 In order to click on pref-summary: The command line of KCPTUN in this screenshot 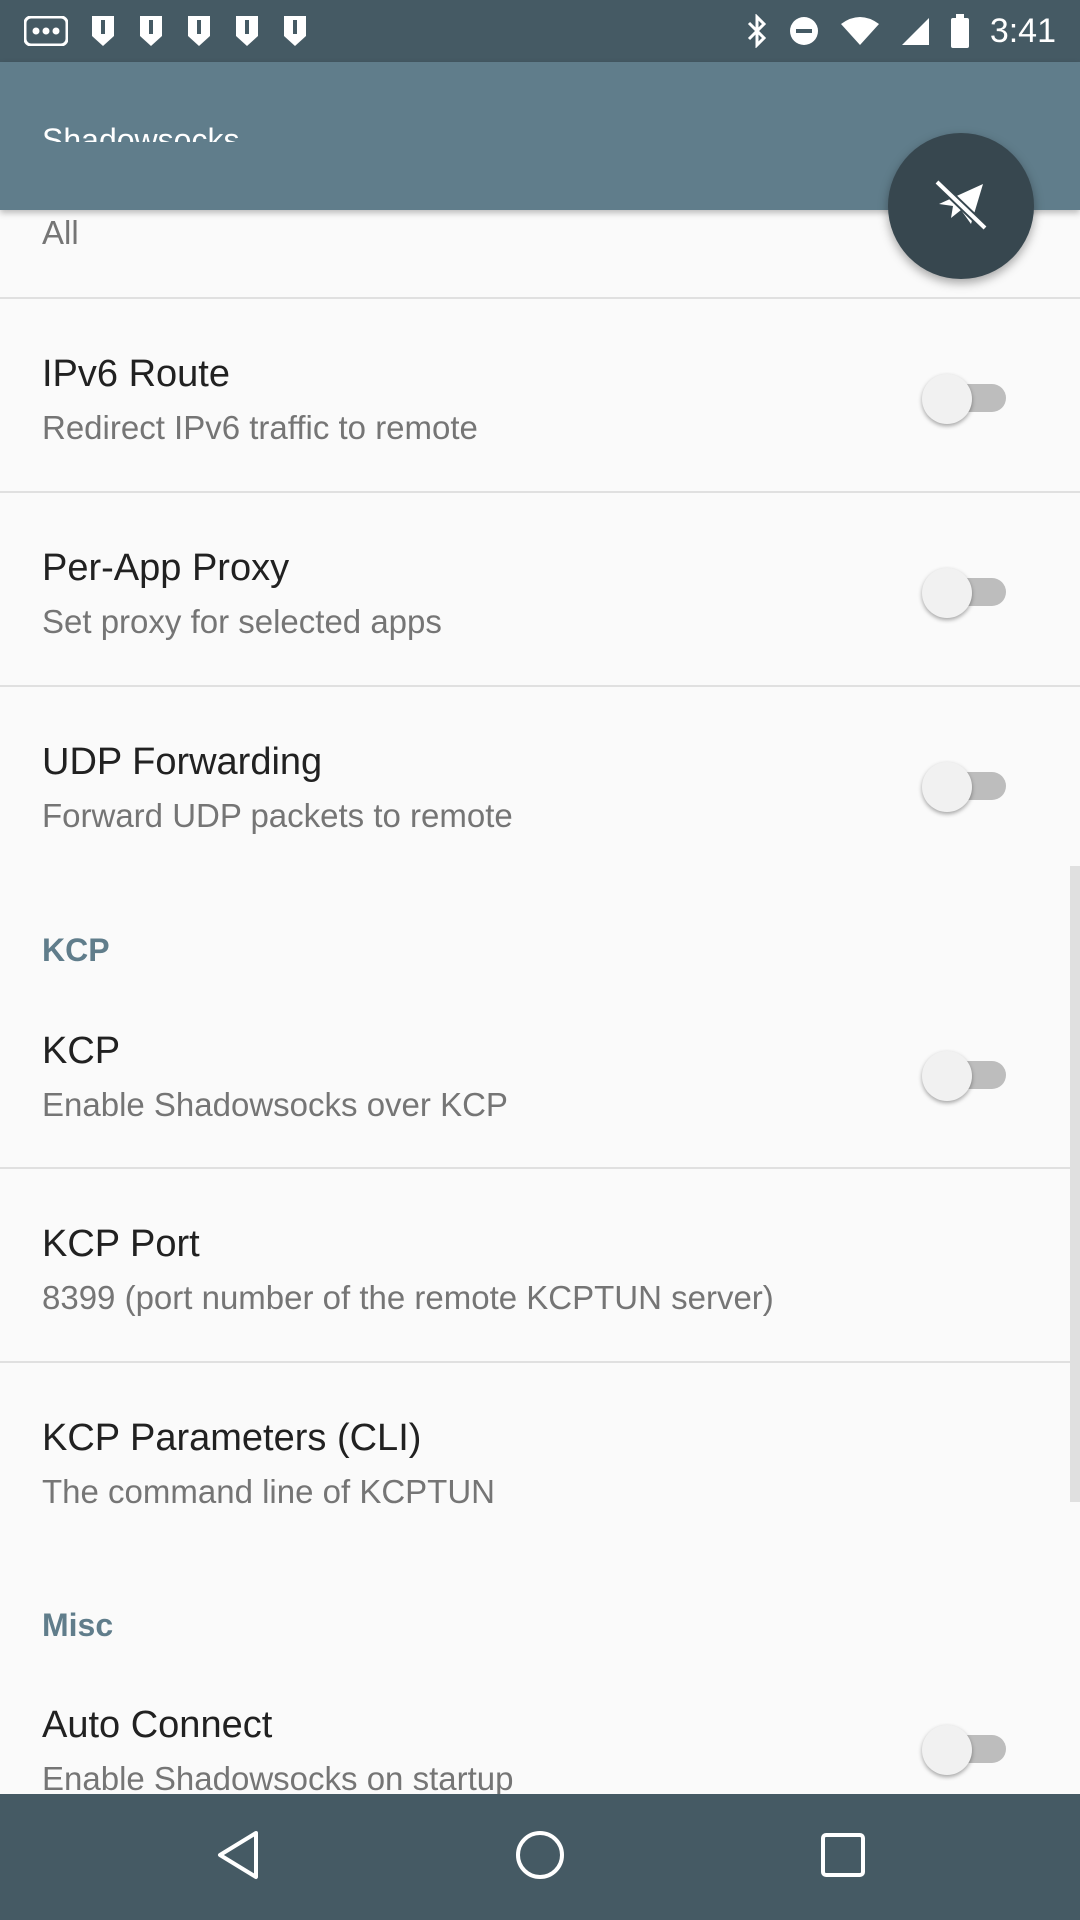, I will do `click(268, 1491)`.